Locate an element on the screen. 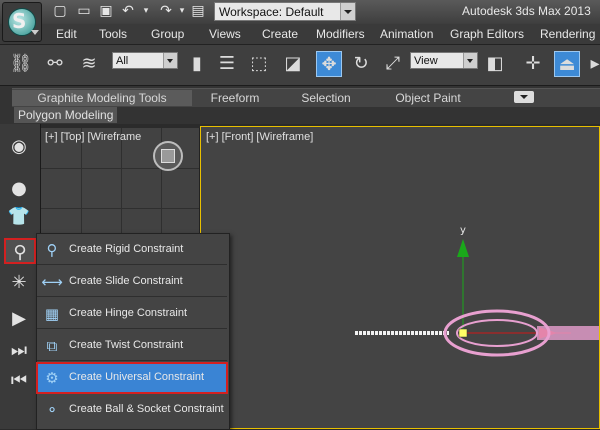 This screenshot has width=600, height=430. tab-selection: Selection is located at coordinates (326, 98).